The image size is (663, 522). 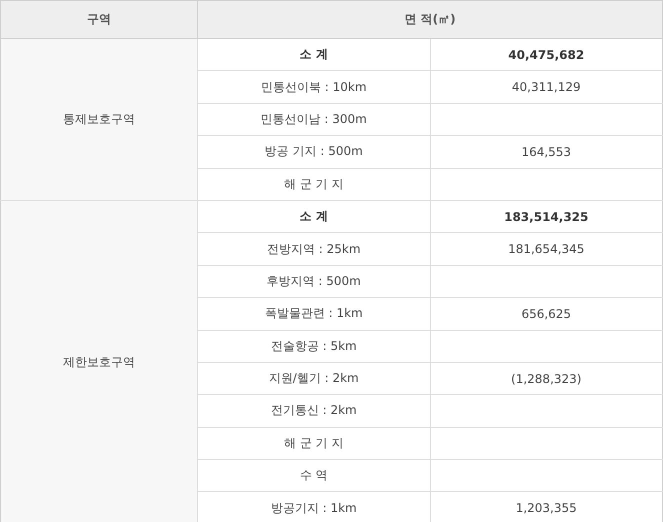 I want to click on table-cell: 민통선이북 : 10km, so click(x=314, y=87).